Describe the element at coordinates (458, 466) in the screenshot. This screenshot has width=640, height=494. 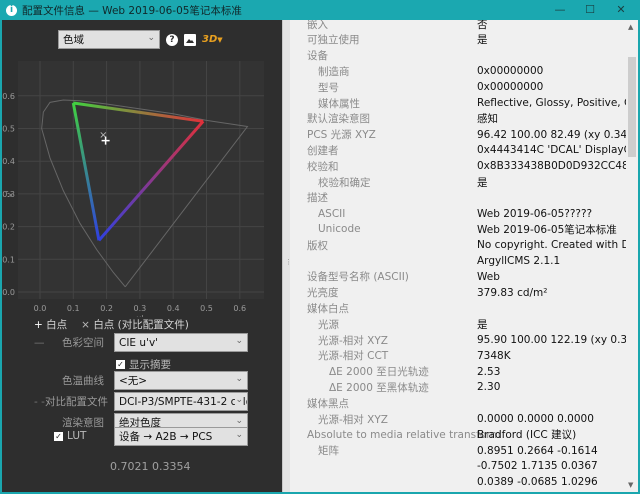
I see `property-row: -0.7502 1.7135 0.0367` at that location.